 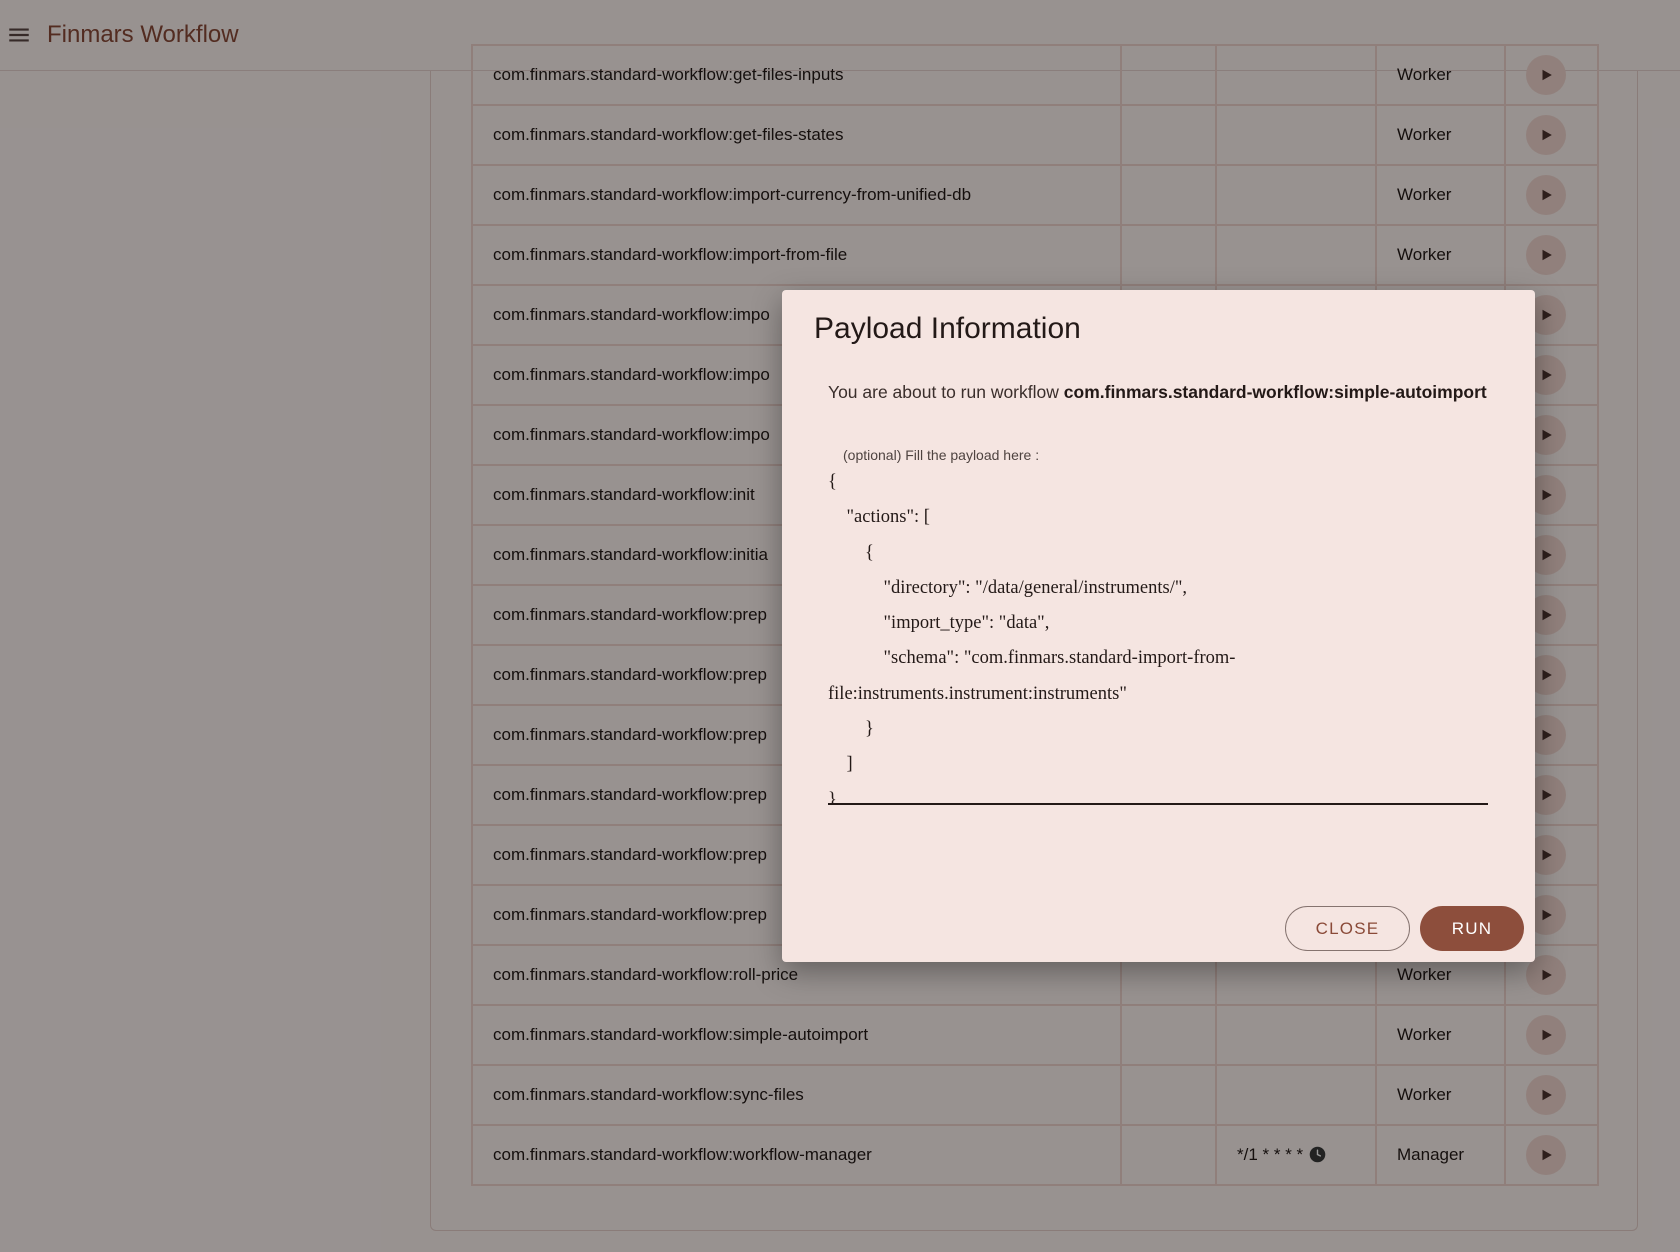 What do you see at coordinates (941, 455) in the screenshot?
I see `payload-field-label: (optional) Fill the payload here :` at bounding box center [941, 455].